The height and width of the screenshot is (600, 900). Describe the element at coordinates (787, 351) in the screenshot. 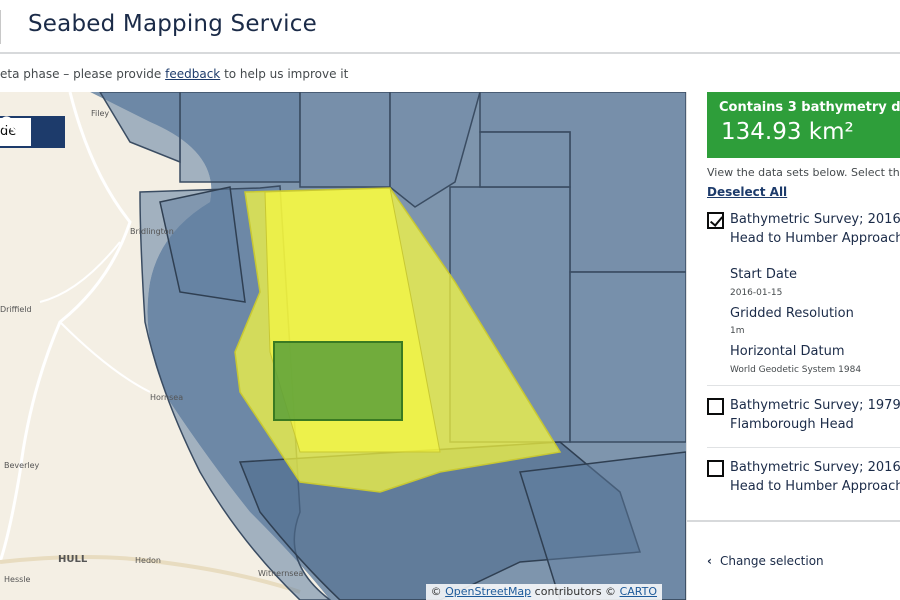

I see `datum-label: Horizontal Datum` at that location.